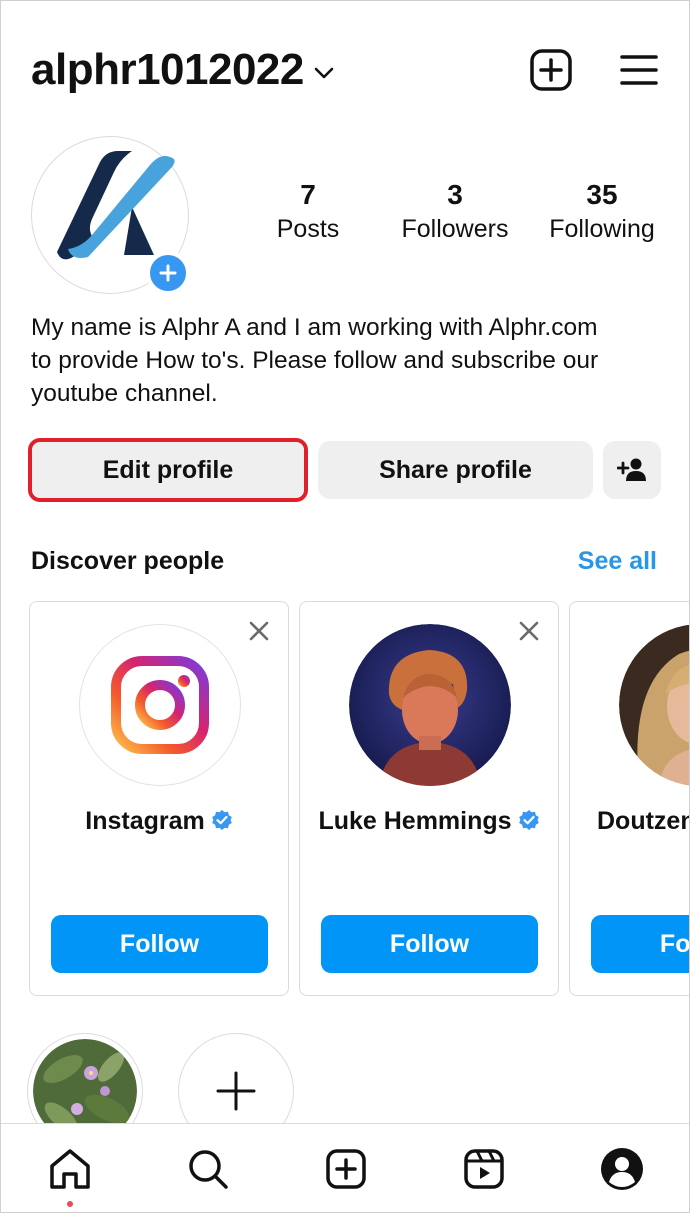  I want to click on suggestion-name: Doutzen, so click(630, 821).